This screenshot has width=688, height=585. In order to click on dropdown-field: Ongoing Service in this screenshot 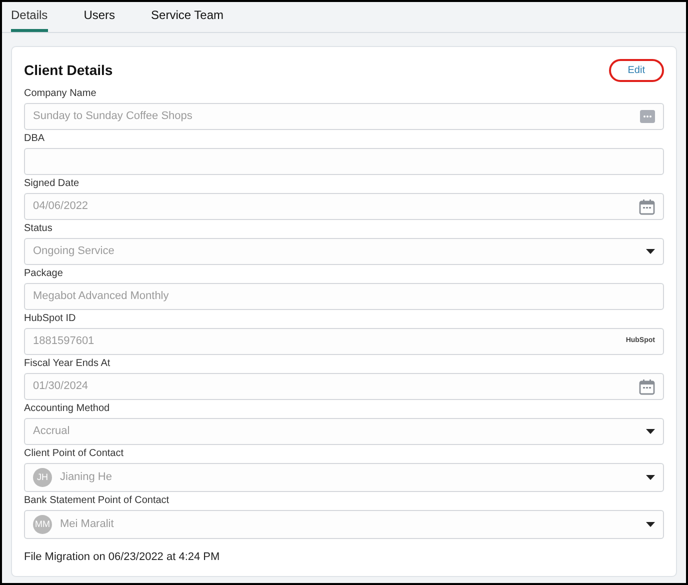, I will do `click(344, 251)`.